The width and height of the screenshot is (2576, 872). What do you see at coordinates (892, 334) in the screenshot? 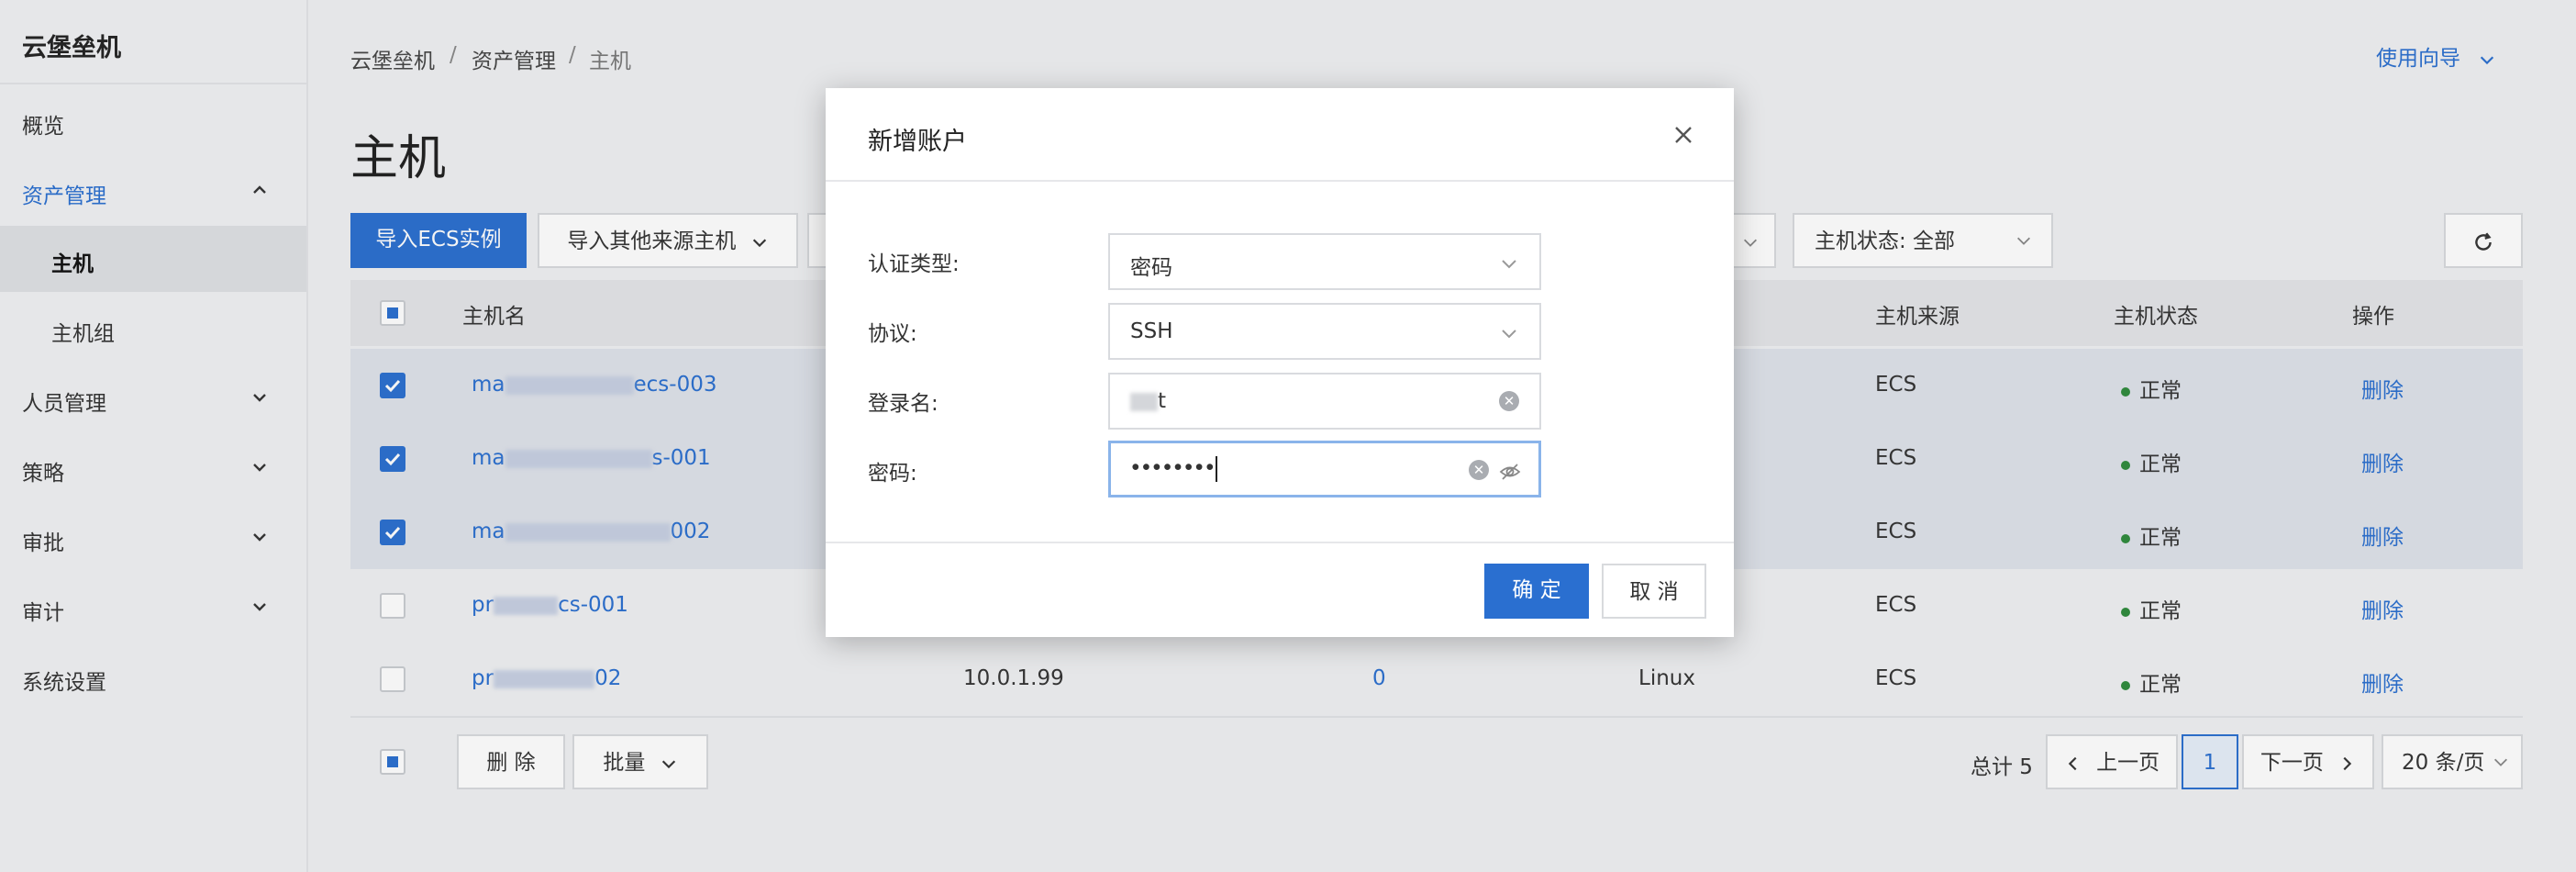
I see `protocol-label: 协议:` at bounding box center [892, 334].